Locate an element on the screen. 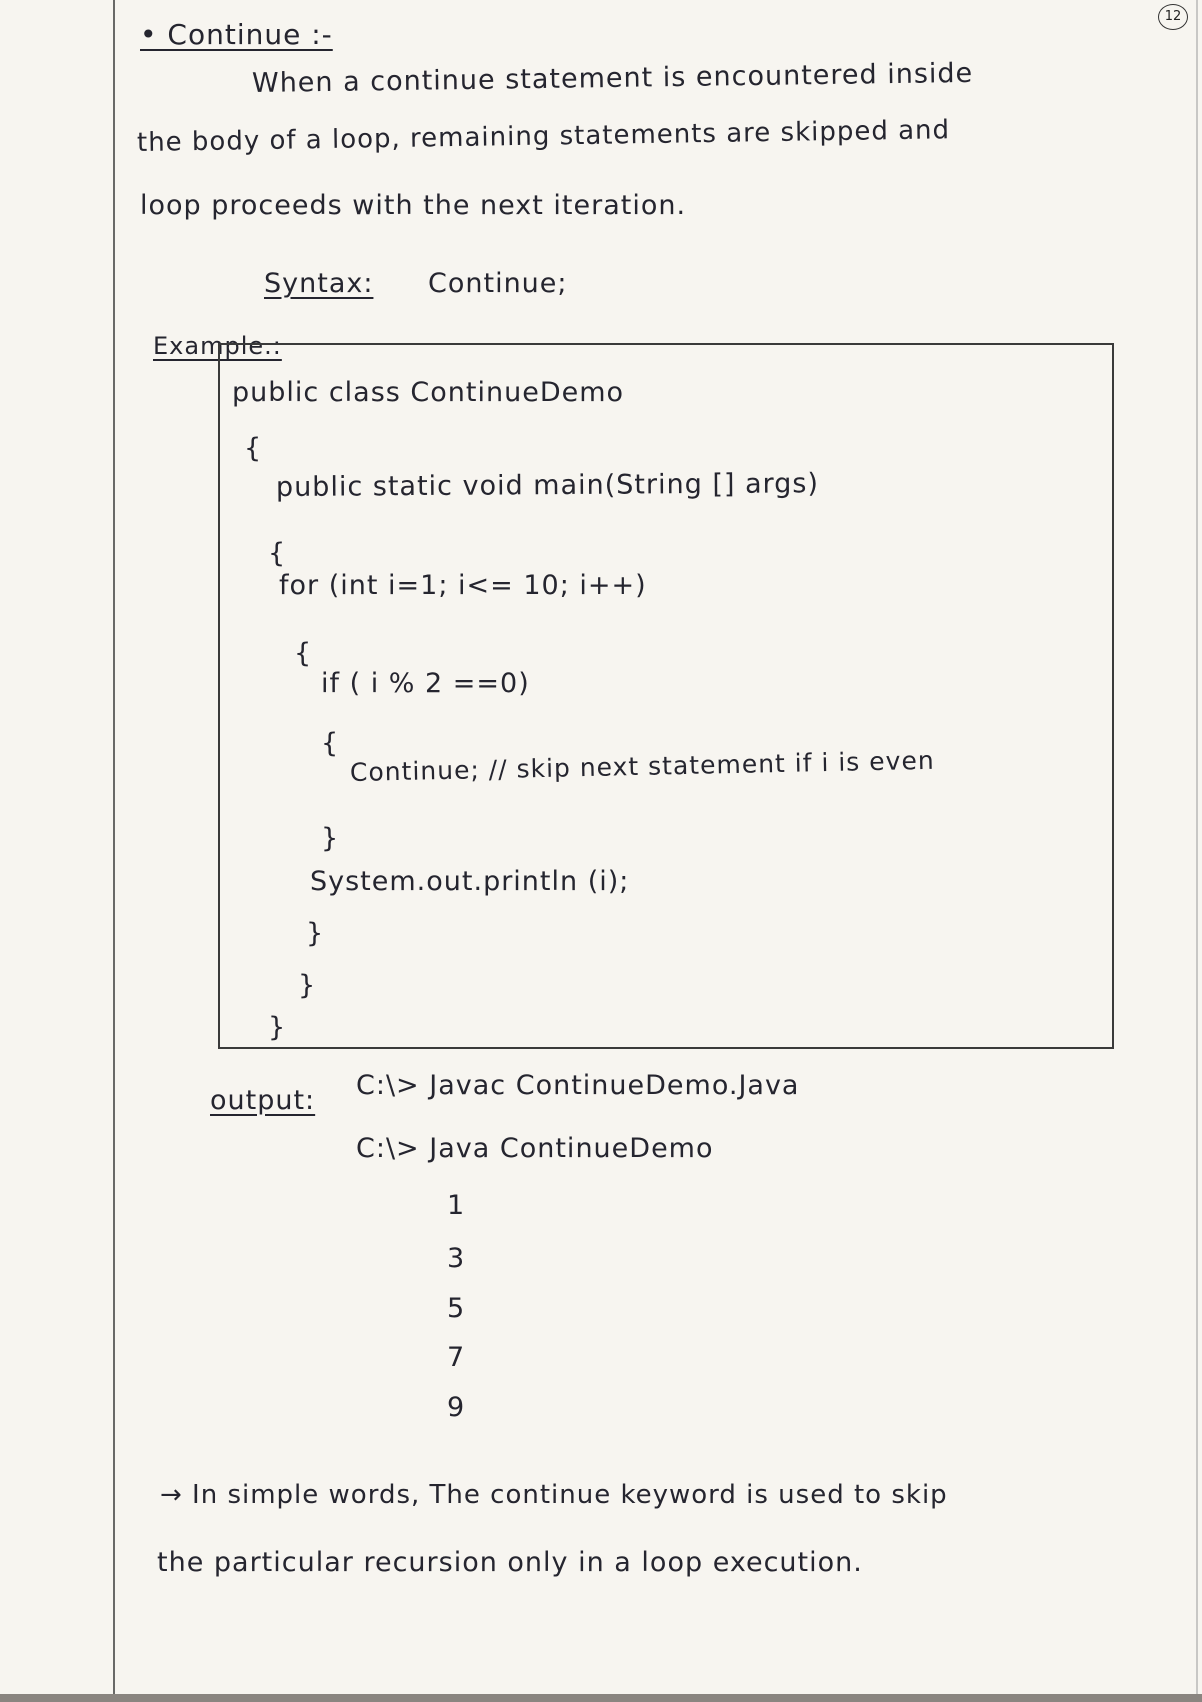 This screenshot has width=1202, height=1702. code-line: for (int i=1; i<= 10; i++) is located at coordinates (463, 585).